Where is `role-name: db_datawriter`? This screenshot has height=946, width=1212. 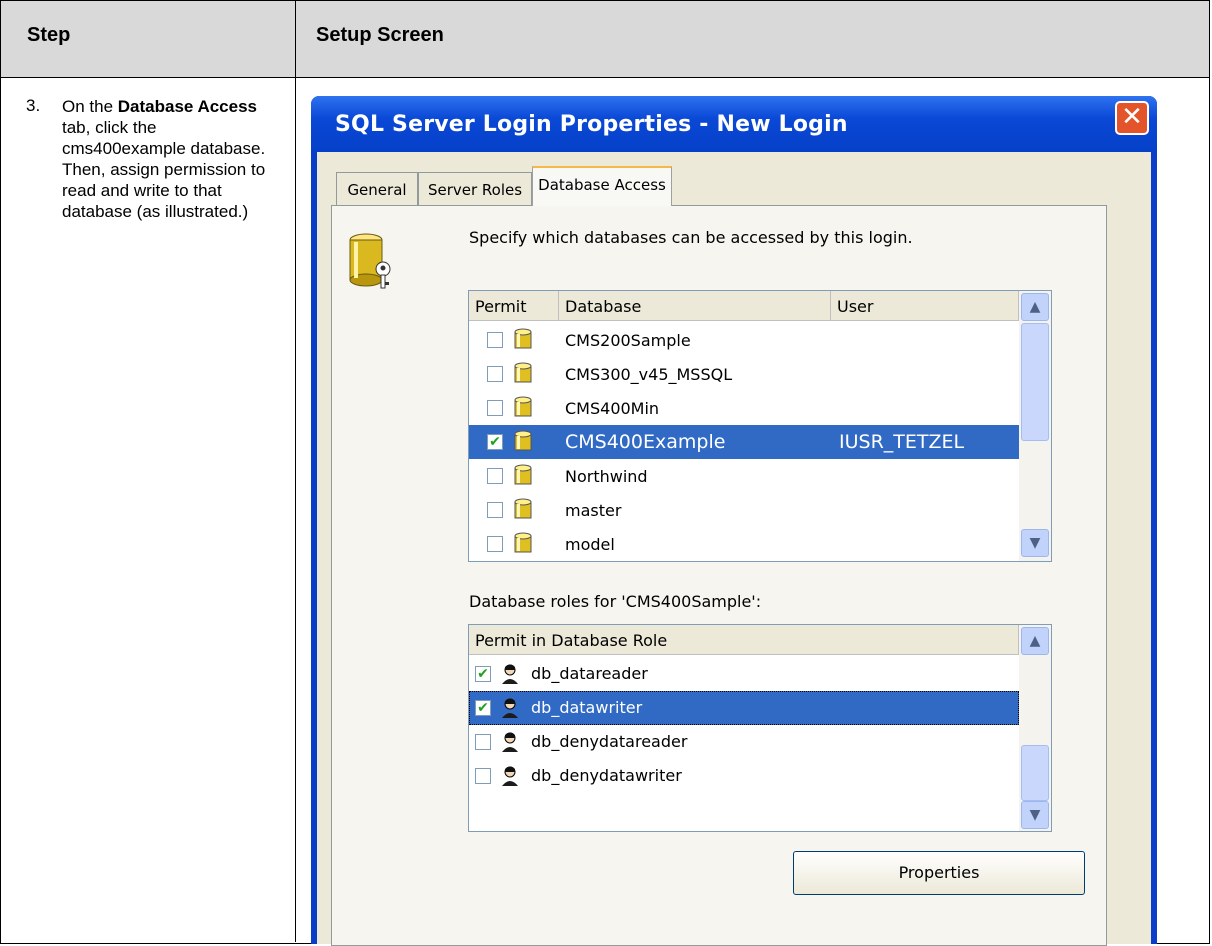 role-name: db_datawriter is located at coordinates (587, 707).